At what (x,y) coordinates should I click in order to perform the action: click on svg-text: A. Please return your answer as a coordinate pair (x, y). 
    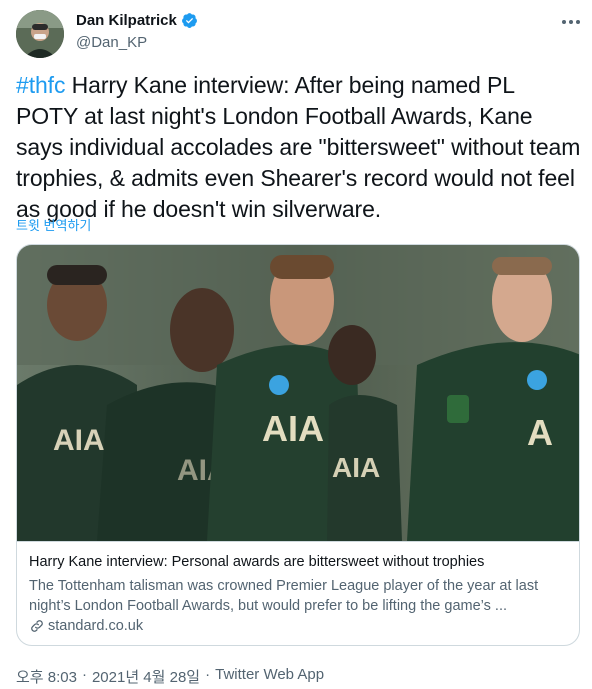
    Looking at the image, I should click on (540, 432).